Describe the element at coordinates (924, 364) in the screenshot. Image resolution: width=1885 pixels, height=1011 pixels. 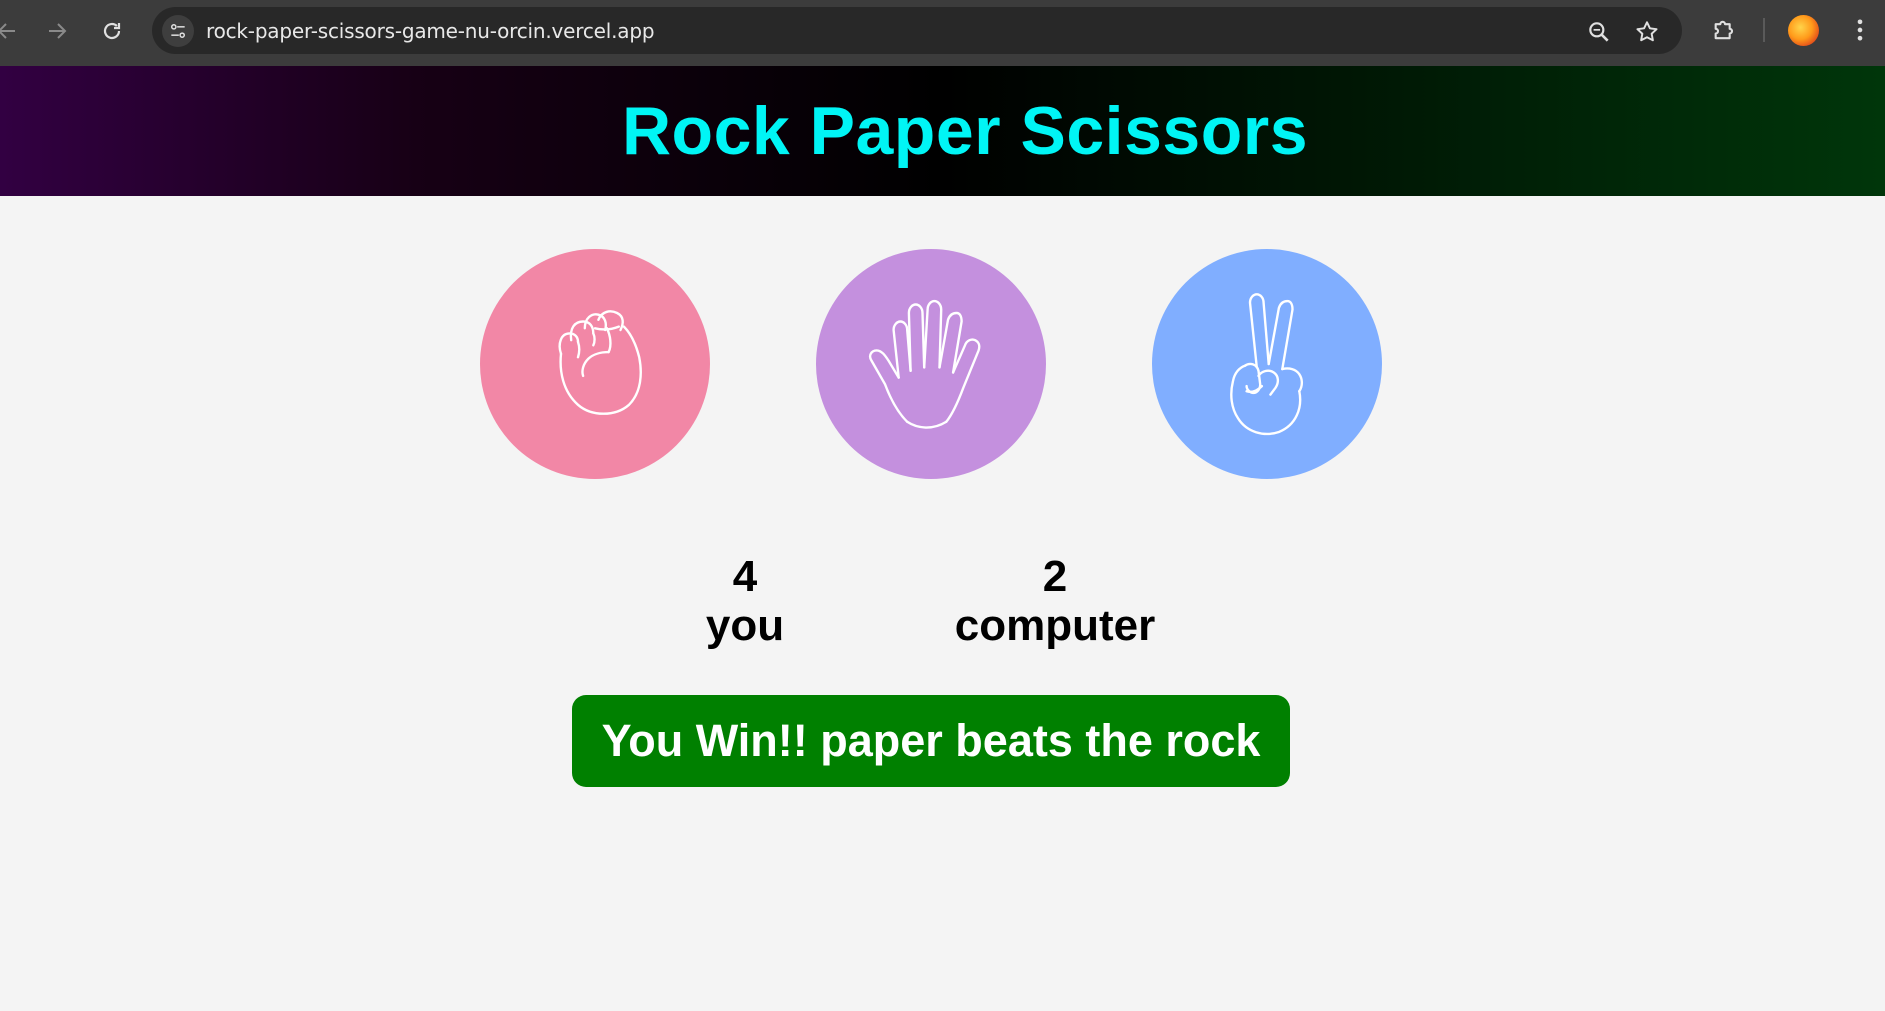
I see `open-hand-icon` at that location.